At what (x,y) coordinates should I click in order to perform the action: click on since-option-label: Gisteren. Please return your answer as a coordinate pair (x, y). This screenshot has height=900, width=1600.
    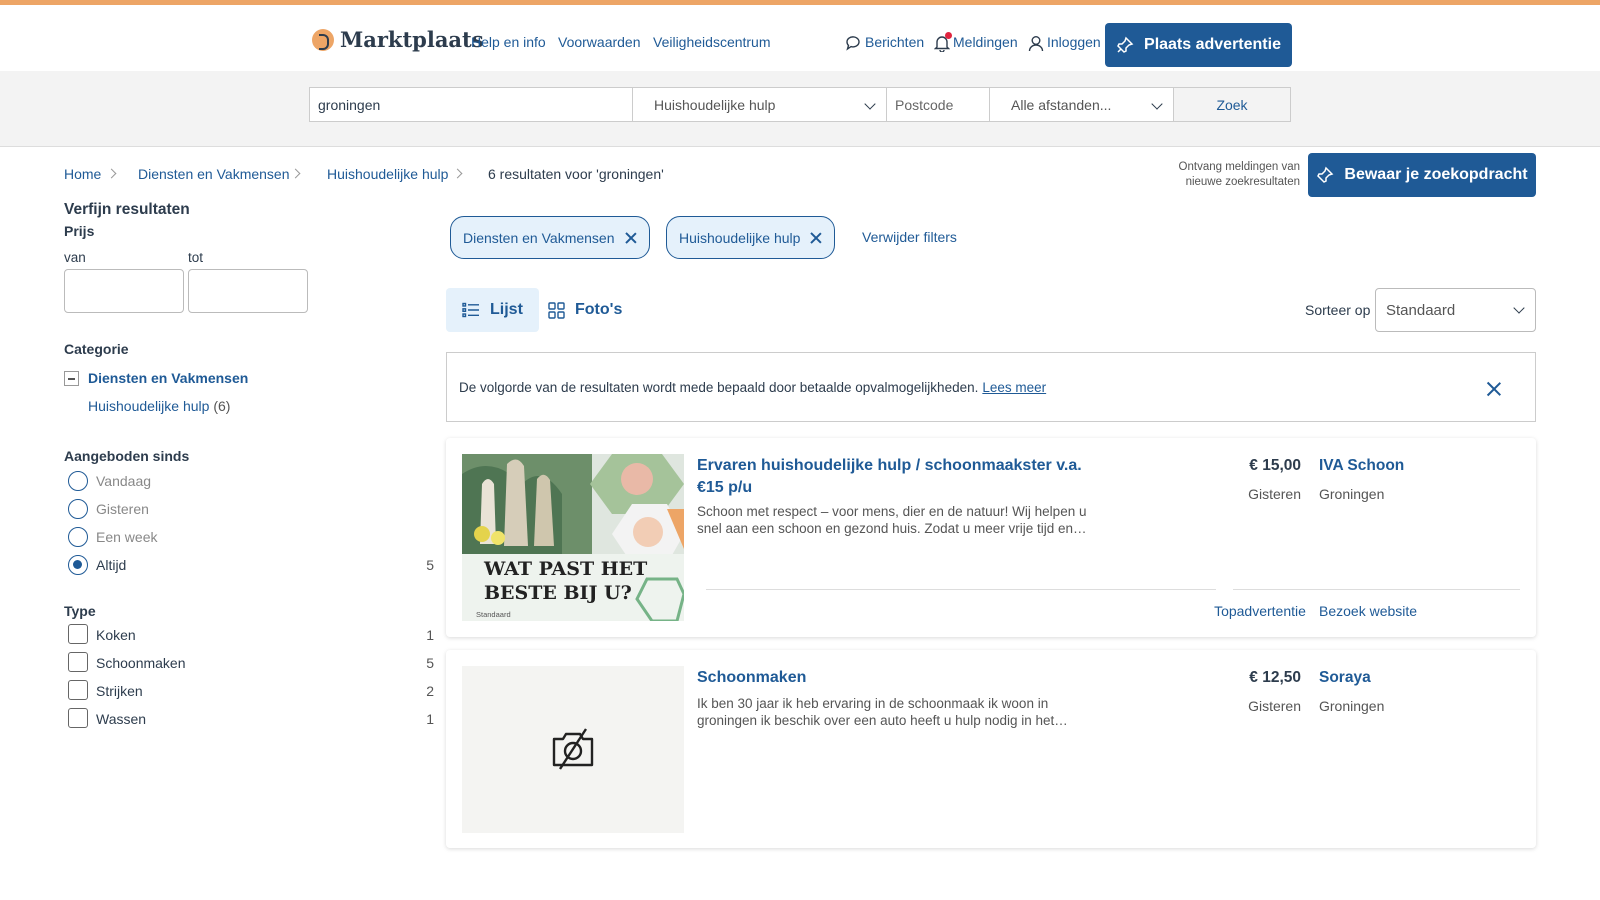
    Looking at the image, I should click on (122, 509).